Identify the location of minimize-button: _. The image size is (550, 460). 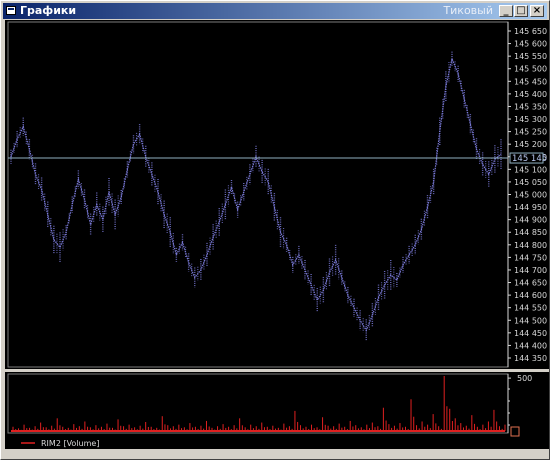
(506, 11).